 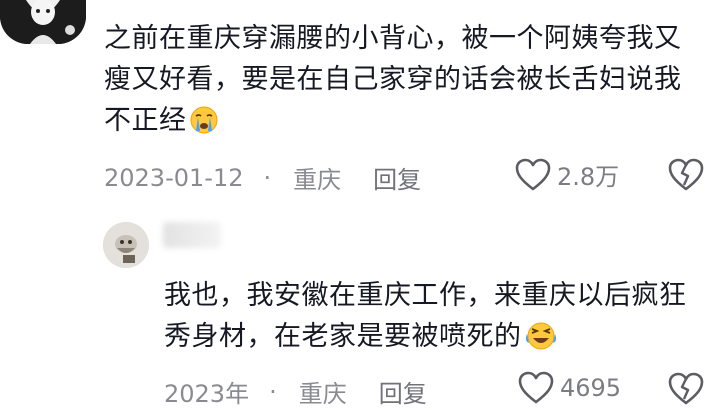 I want to click on like-count: 4695, so click(x=591, y=388).